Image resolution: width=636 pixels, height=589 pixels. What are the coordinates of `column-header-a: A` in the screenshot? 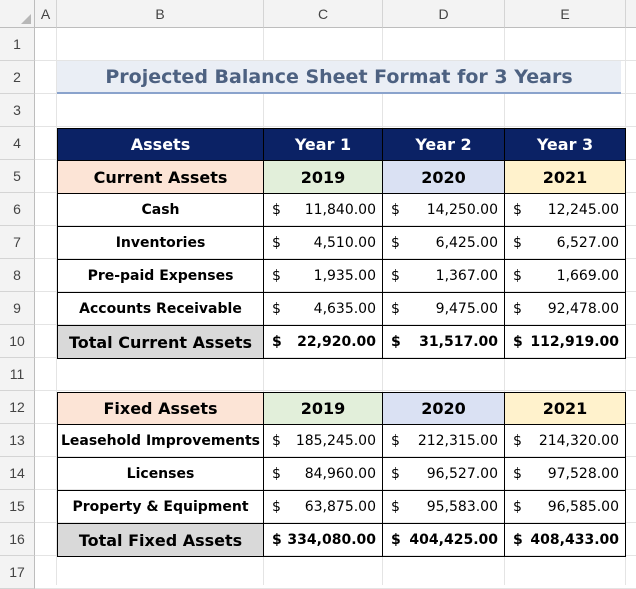 It's located at (46, 14).